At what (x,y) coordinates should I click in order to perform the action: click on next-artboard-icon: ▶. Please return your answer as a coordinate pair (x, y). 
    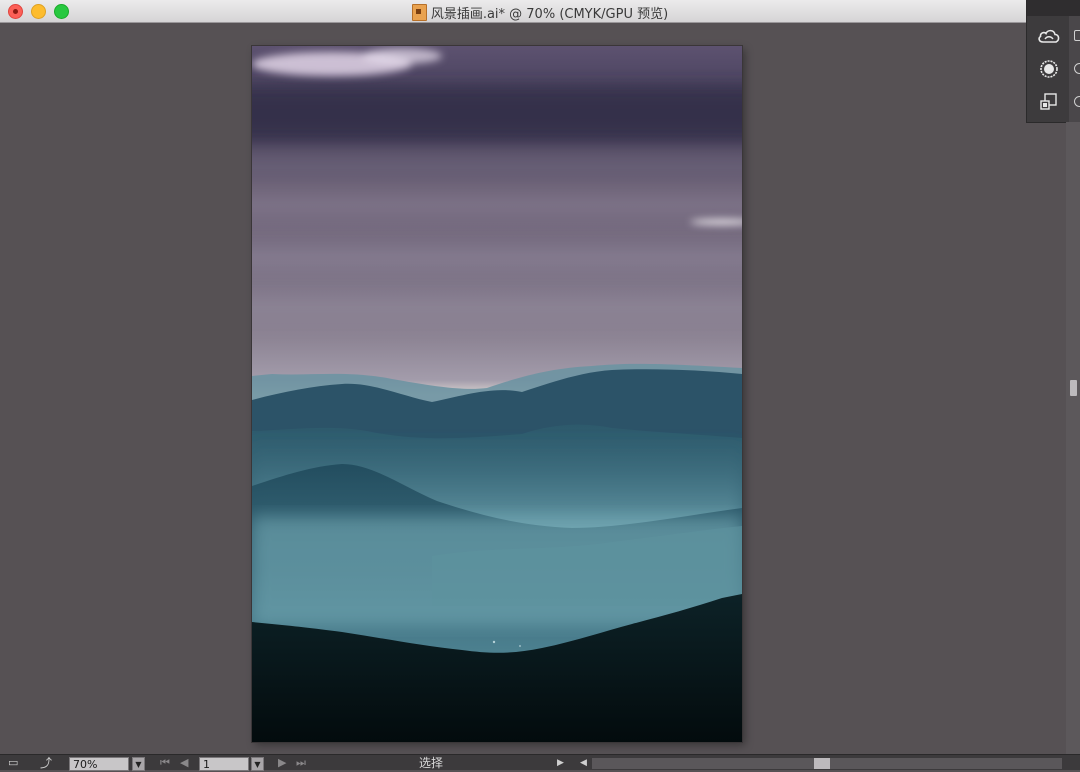
    Looking at the image, I should click on (282, 763).